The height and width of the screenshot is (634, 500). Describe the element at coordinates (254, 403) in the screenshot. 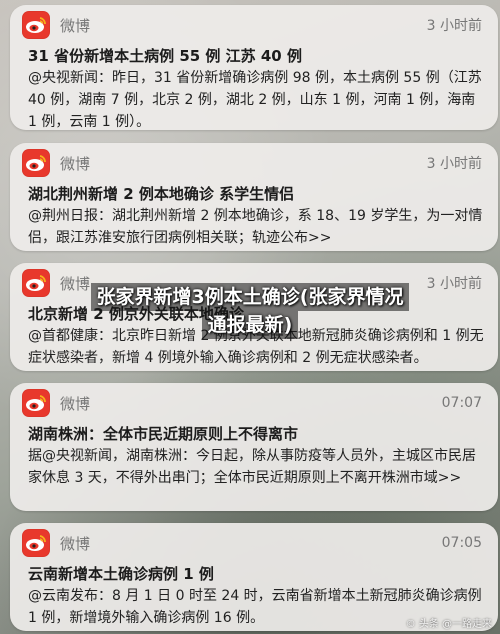

I see `notification-header: 微博 07:07` at that location.